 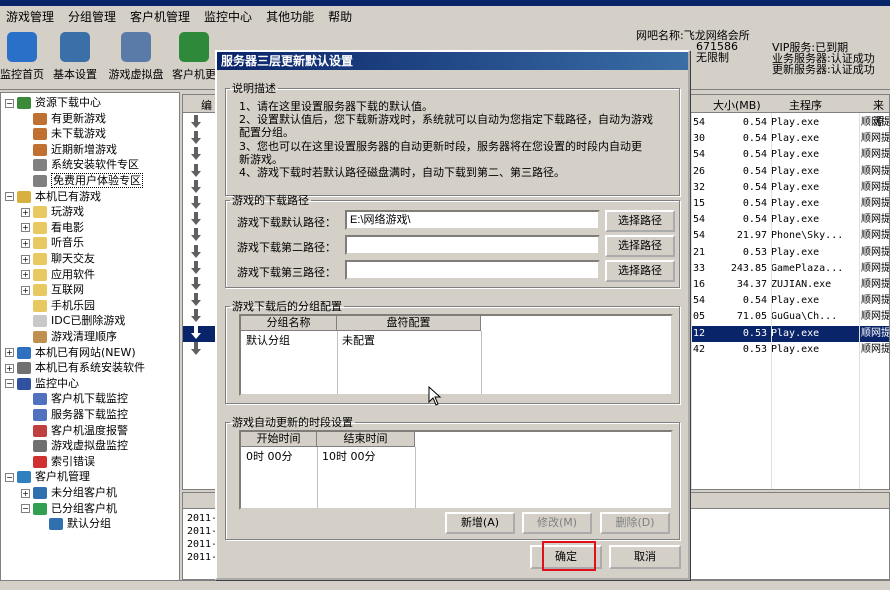 I want to click on tree-item: 系统安装软件专区, so click(x=80, y=165).